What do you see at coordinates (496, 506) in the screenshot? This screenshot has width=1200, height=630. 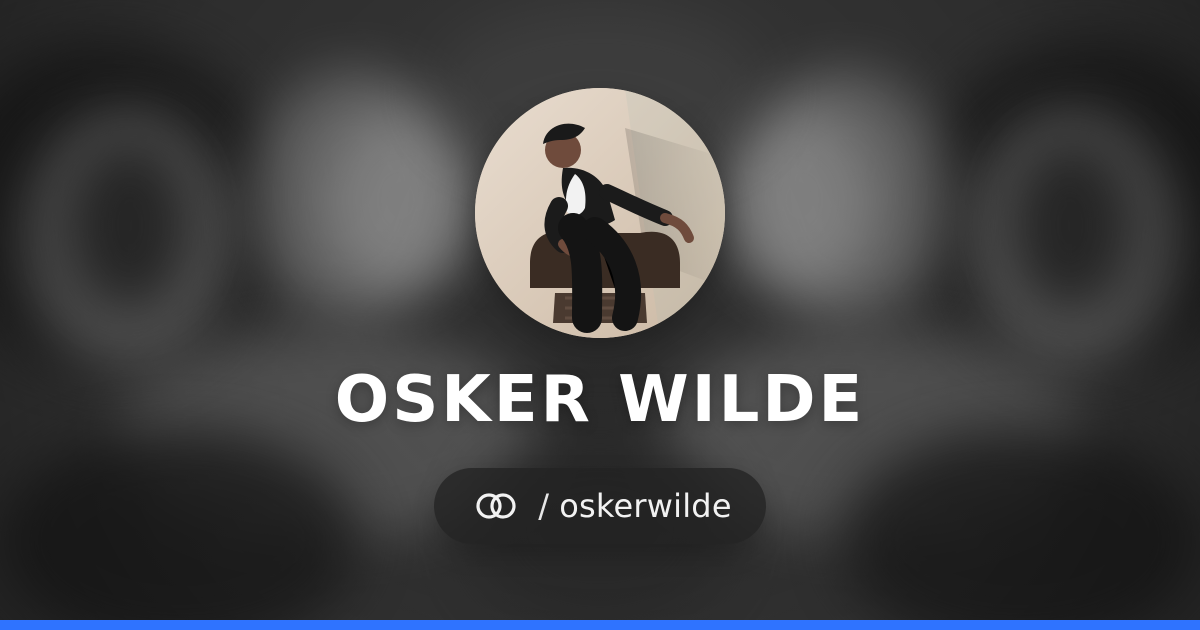 I see `linktree-rings-icon` at bounding box center [496, 506].